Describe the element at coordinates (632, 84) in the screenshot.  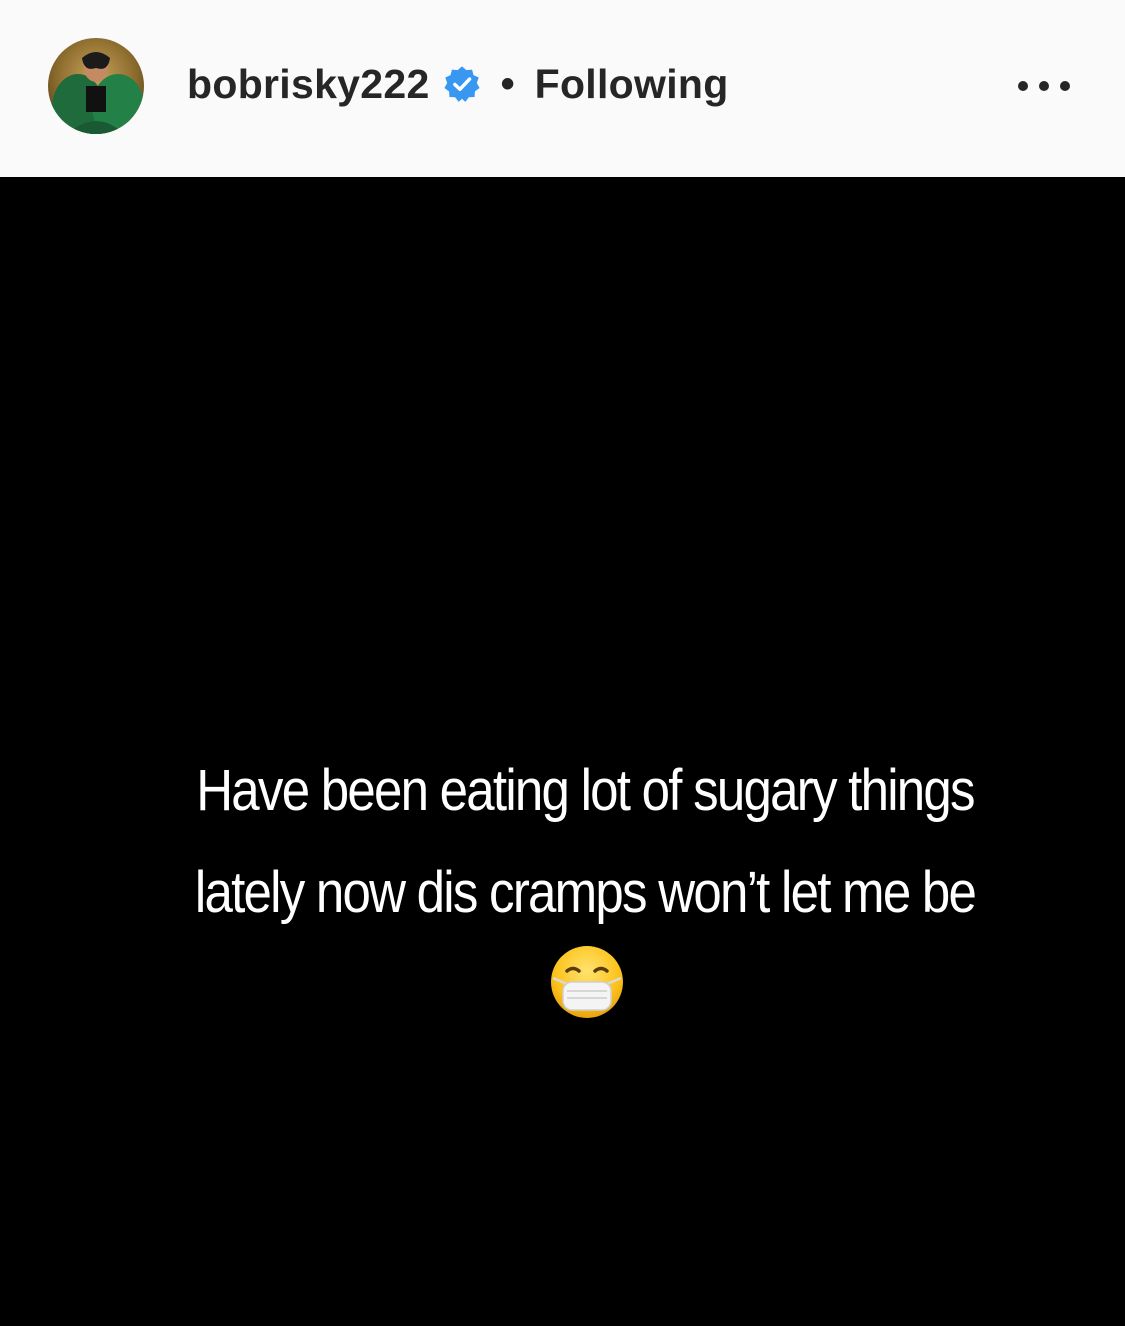
I see `following-button: Following` at that location.